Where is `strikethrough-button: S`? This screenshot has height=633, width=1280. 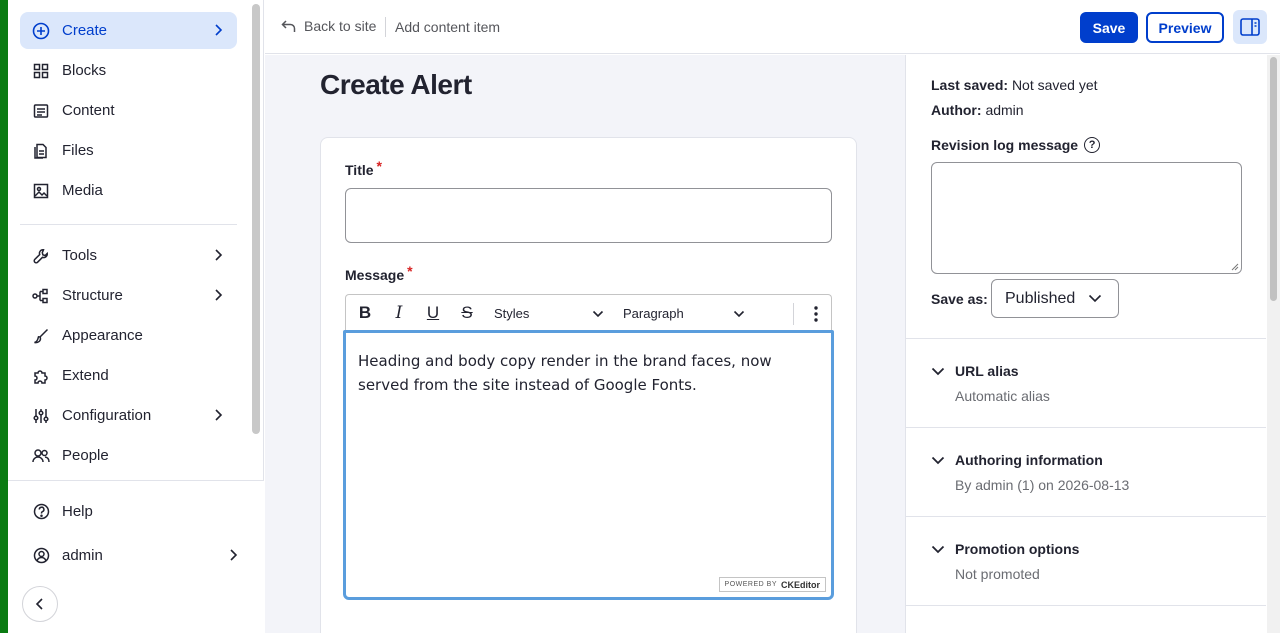 strikethrough-button: S is located at coordinates (467, 313).